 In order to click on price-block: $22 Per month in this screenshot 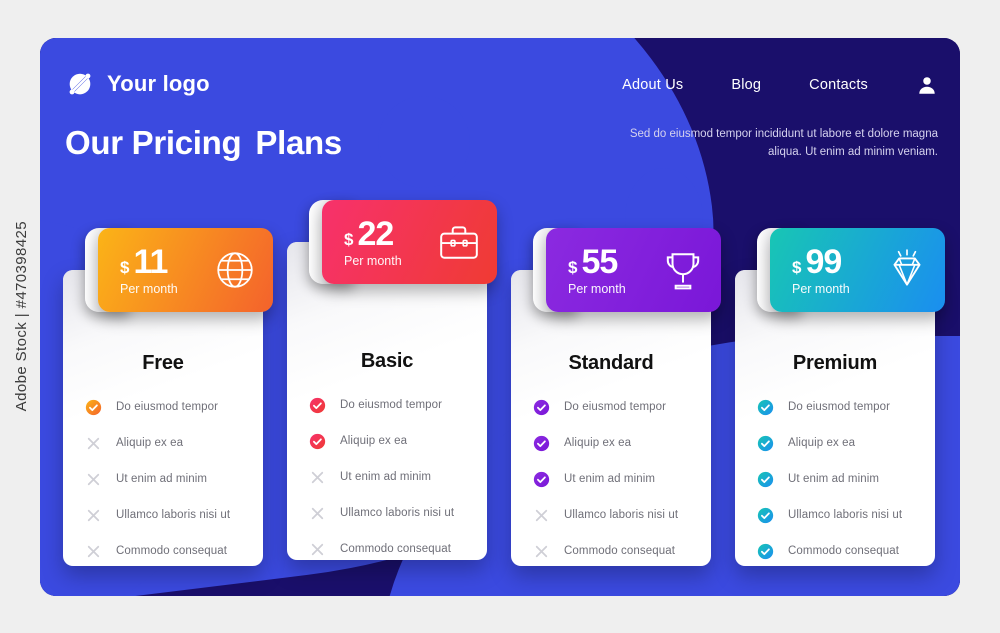, I will do `click(373, 242)`.